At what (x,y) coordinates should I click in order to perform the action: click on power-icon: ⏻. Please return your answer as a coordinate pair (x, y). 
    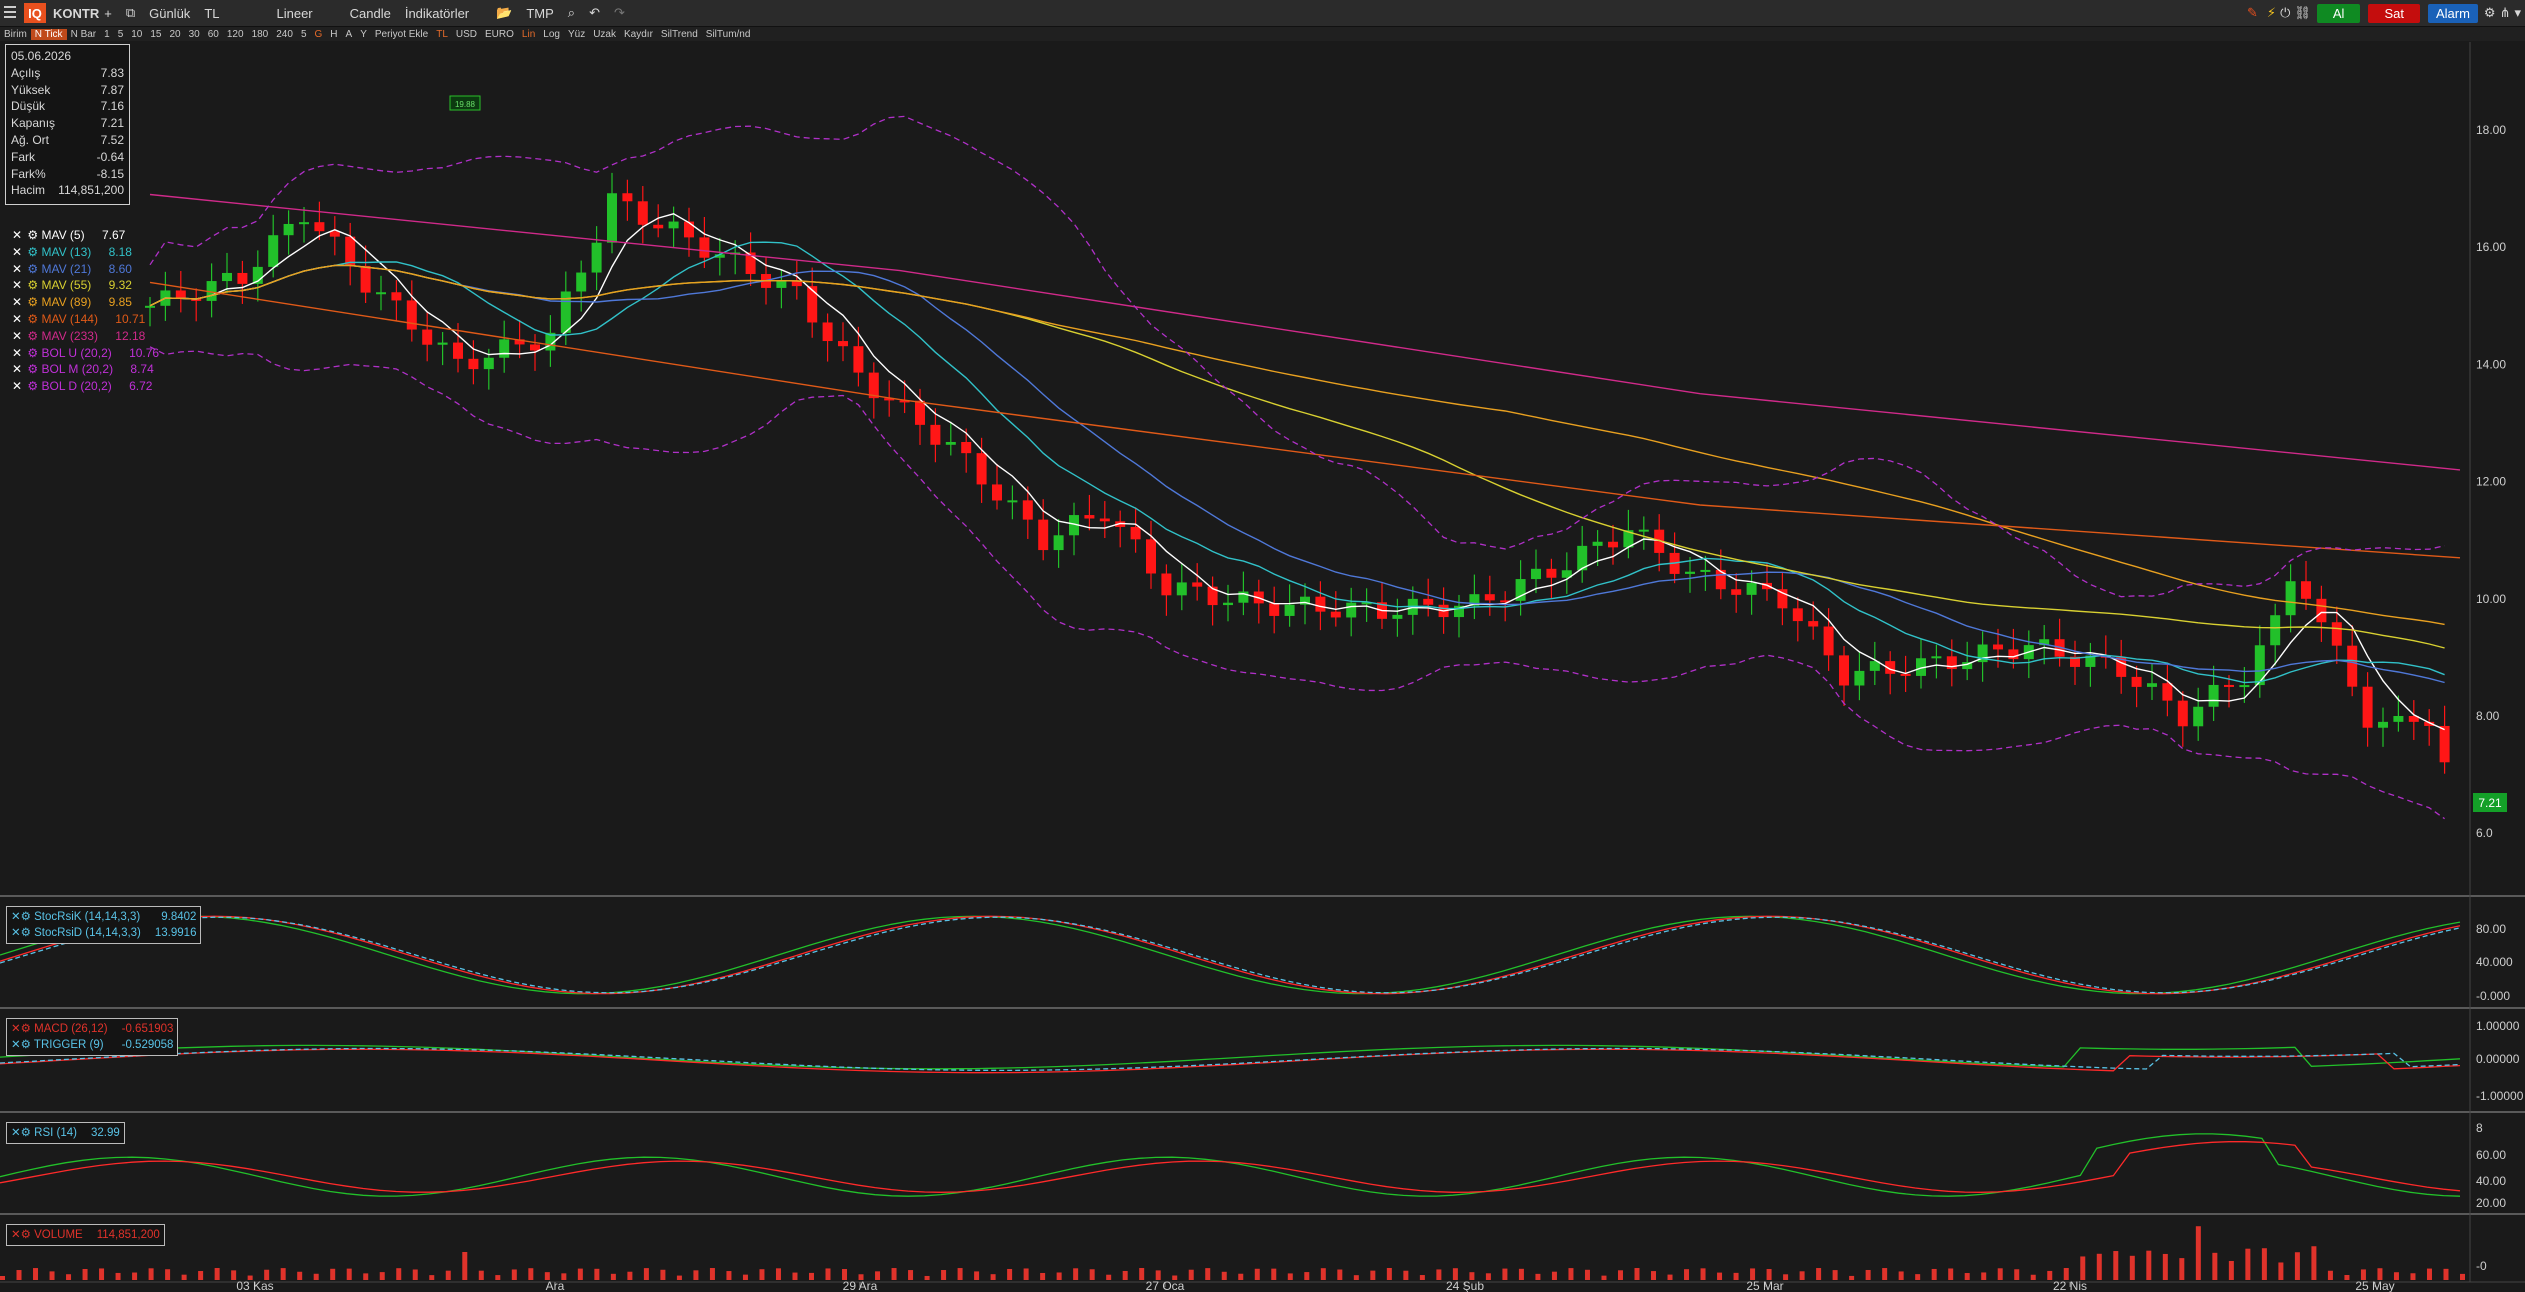
    Looking at the image, I should click on (2285, 13).